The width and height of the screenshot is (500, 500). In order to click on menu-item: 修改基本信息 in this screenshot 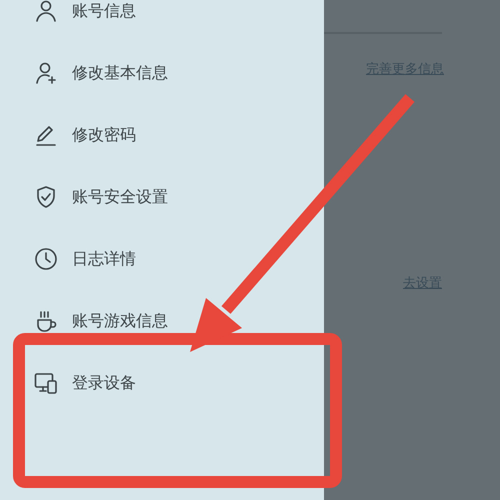, I will do `click(162, 73)`.